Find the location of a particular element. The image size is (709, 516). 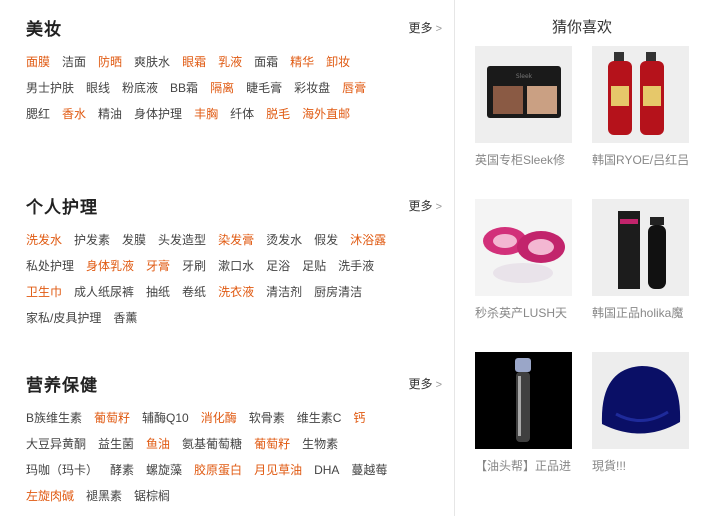

product-card: 韩国RYOE/吕红吕 is located at coordinates (640, 107).